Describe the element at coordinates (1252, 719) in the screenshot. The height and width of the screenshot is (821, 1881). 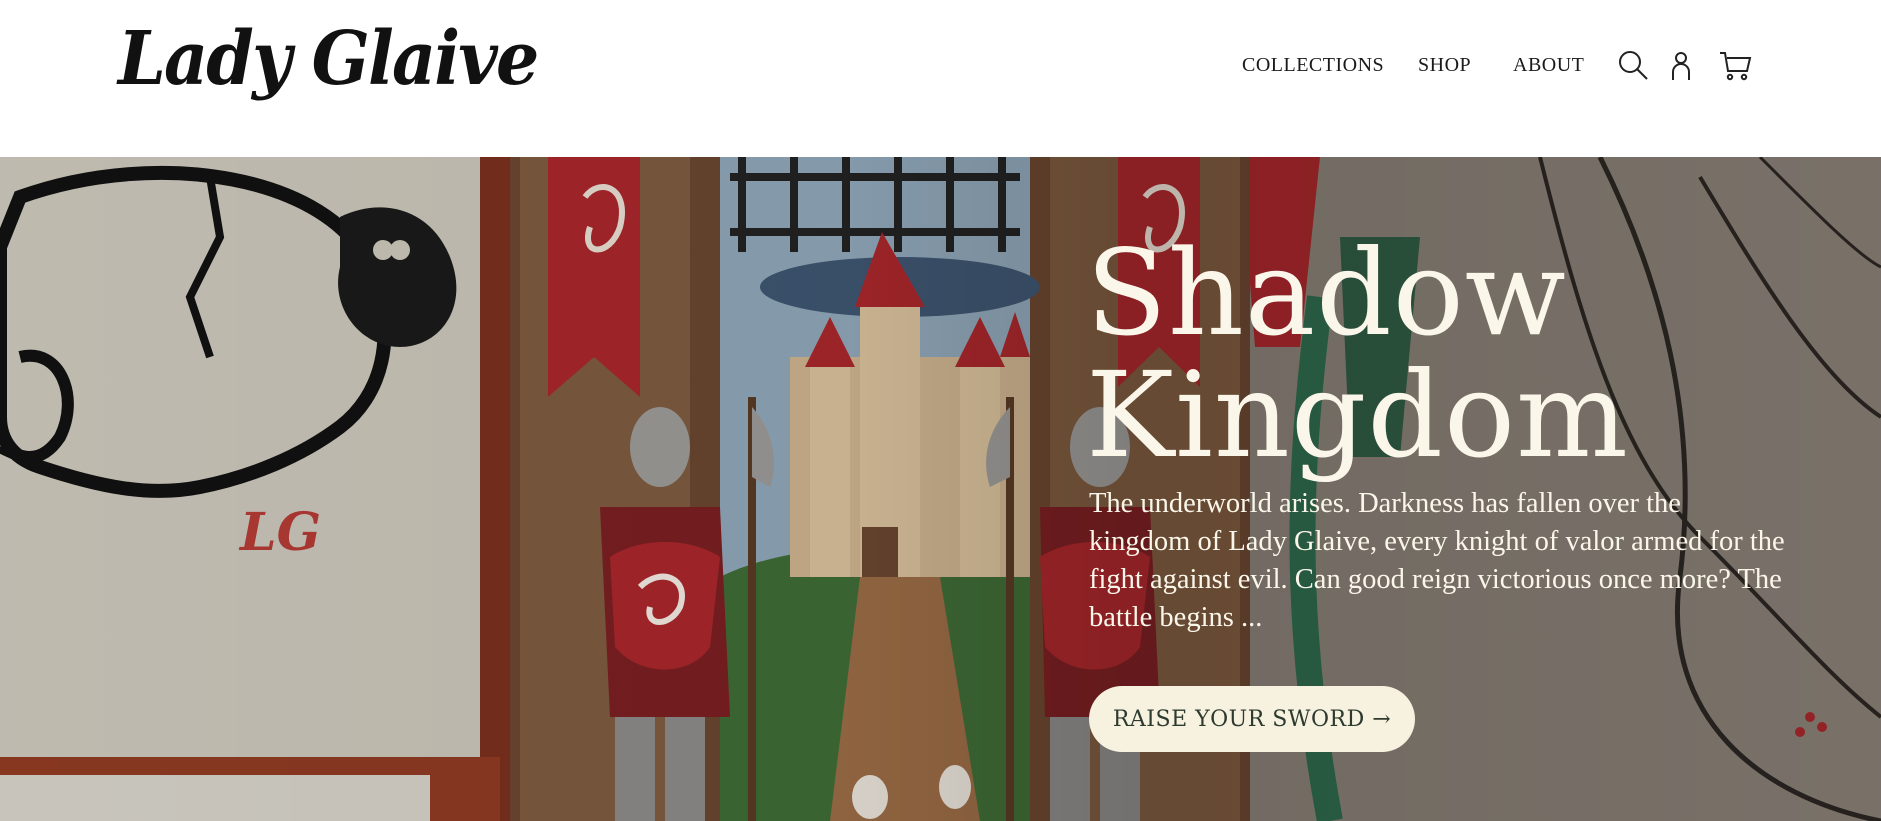
I see `raise-your-sword-button: RAISE YOUR SWORD →` at that location.